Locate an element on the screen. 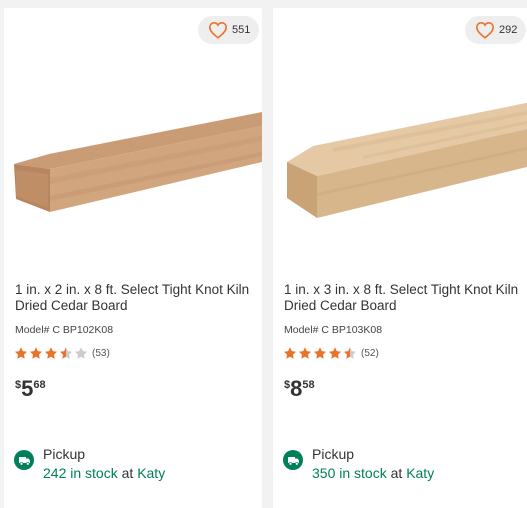 This screenshot has width=527, height=508. price-dollars: 8 is located at coordinates (296, 388).